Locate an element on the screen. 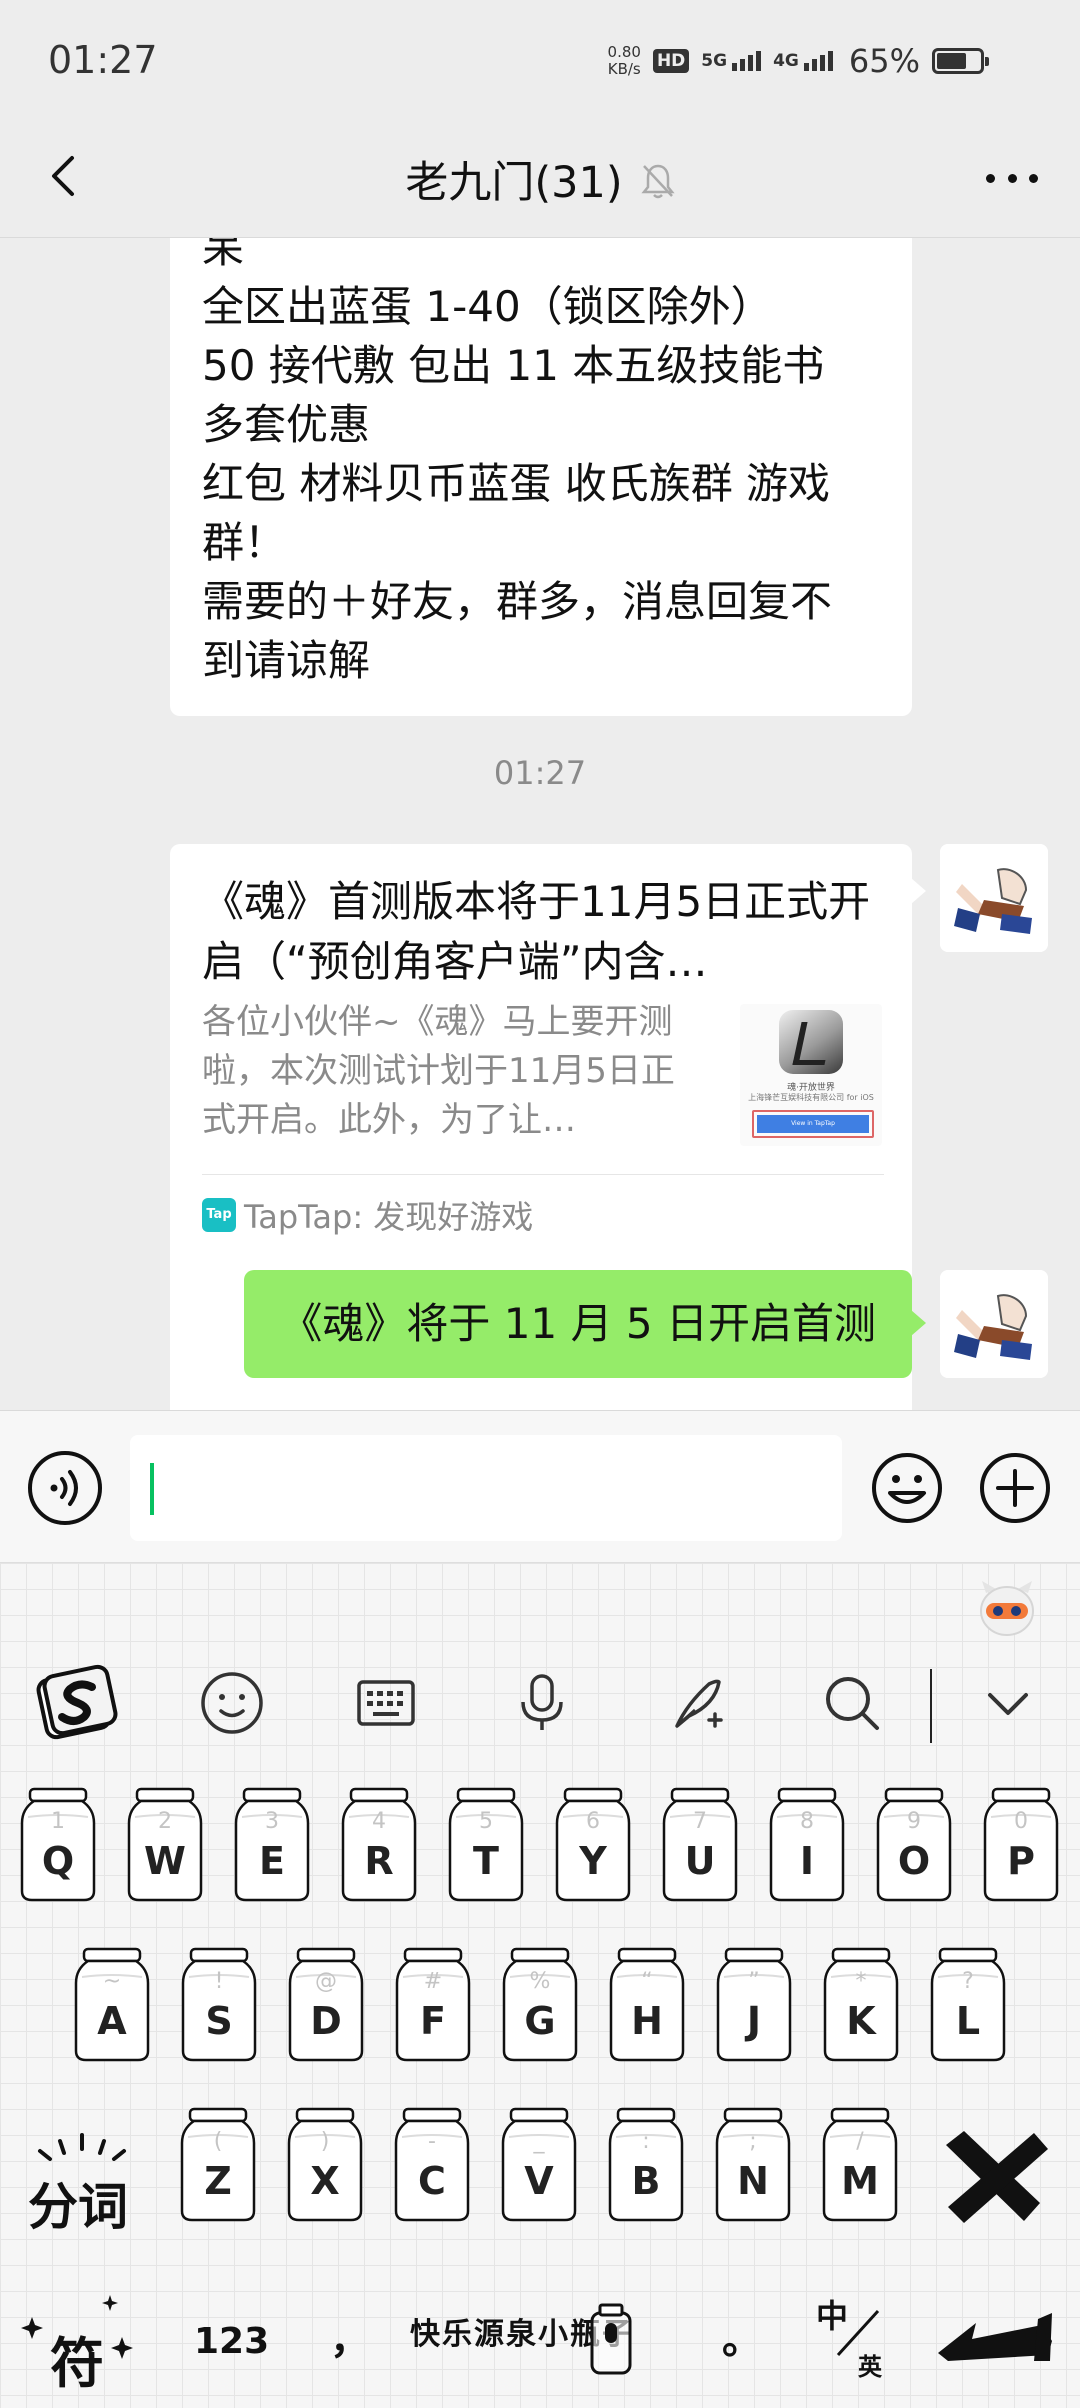 This screenshot has height=2408, width=1080. keyboard-mascot-icon is located at coordinates (1007, 1607).